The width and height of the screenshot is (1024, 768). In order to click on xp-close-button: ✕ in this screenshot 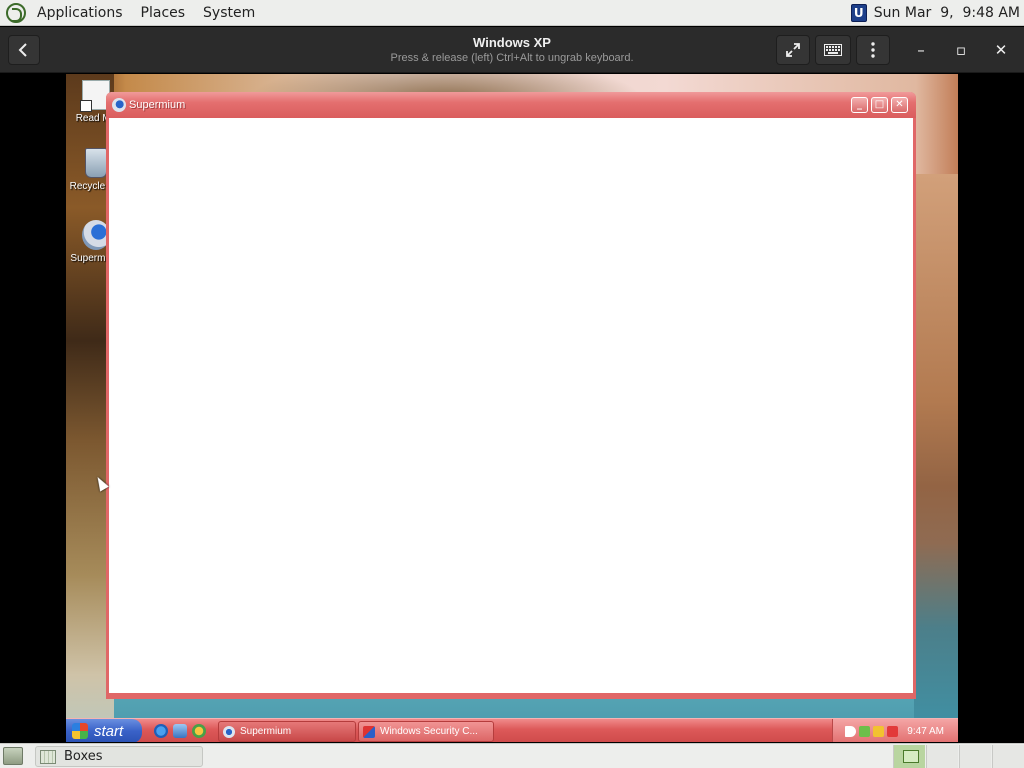, I will do `click(899, 105)`.